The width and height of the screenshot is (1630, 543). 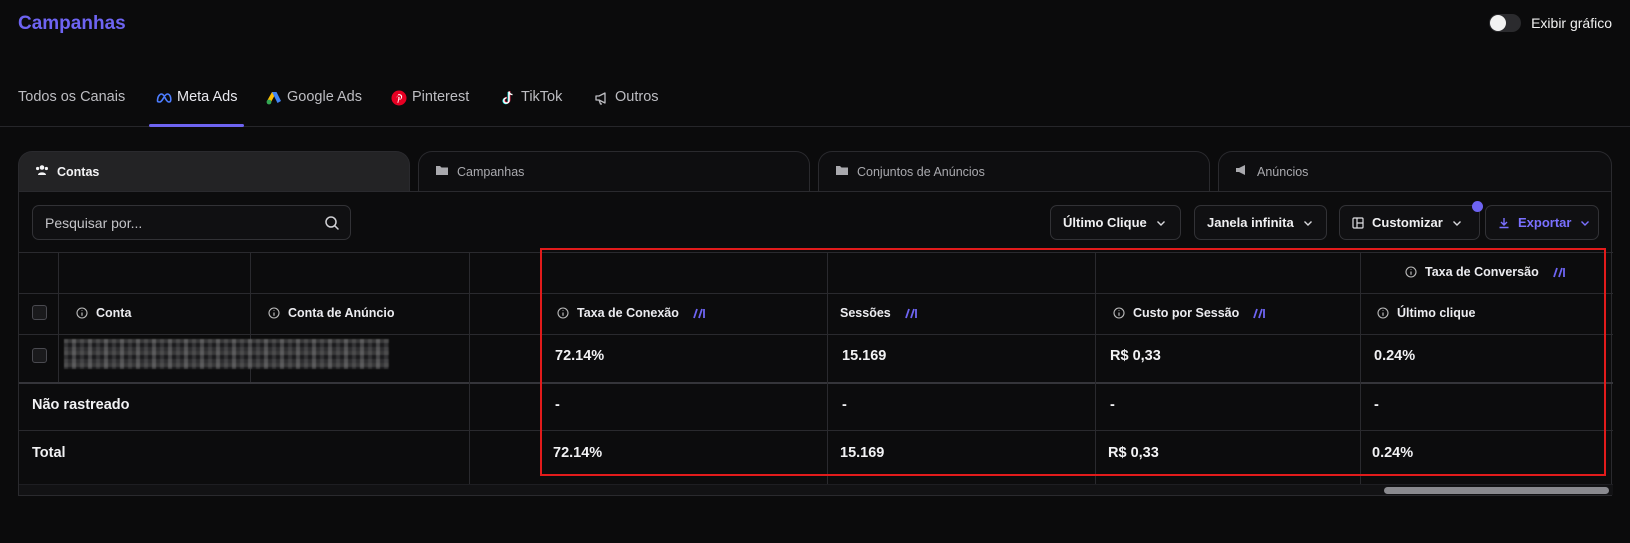 What do you see at coordinates (614, 171) in the screenshot?
I see `tab-campanhas: Campanhas` at bounding box center [614, 171].